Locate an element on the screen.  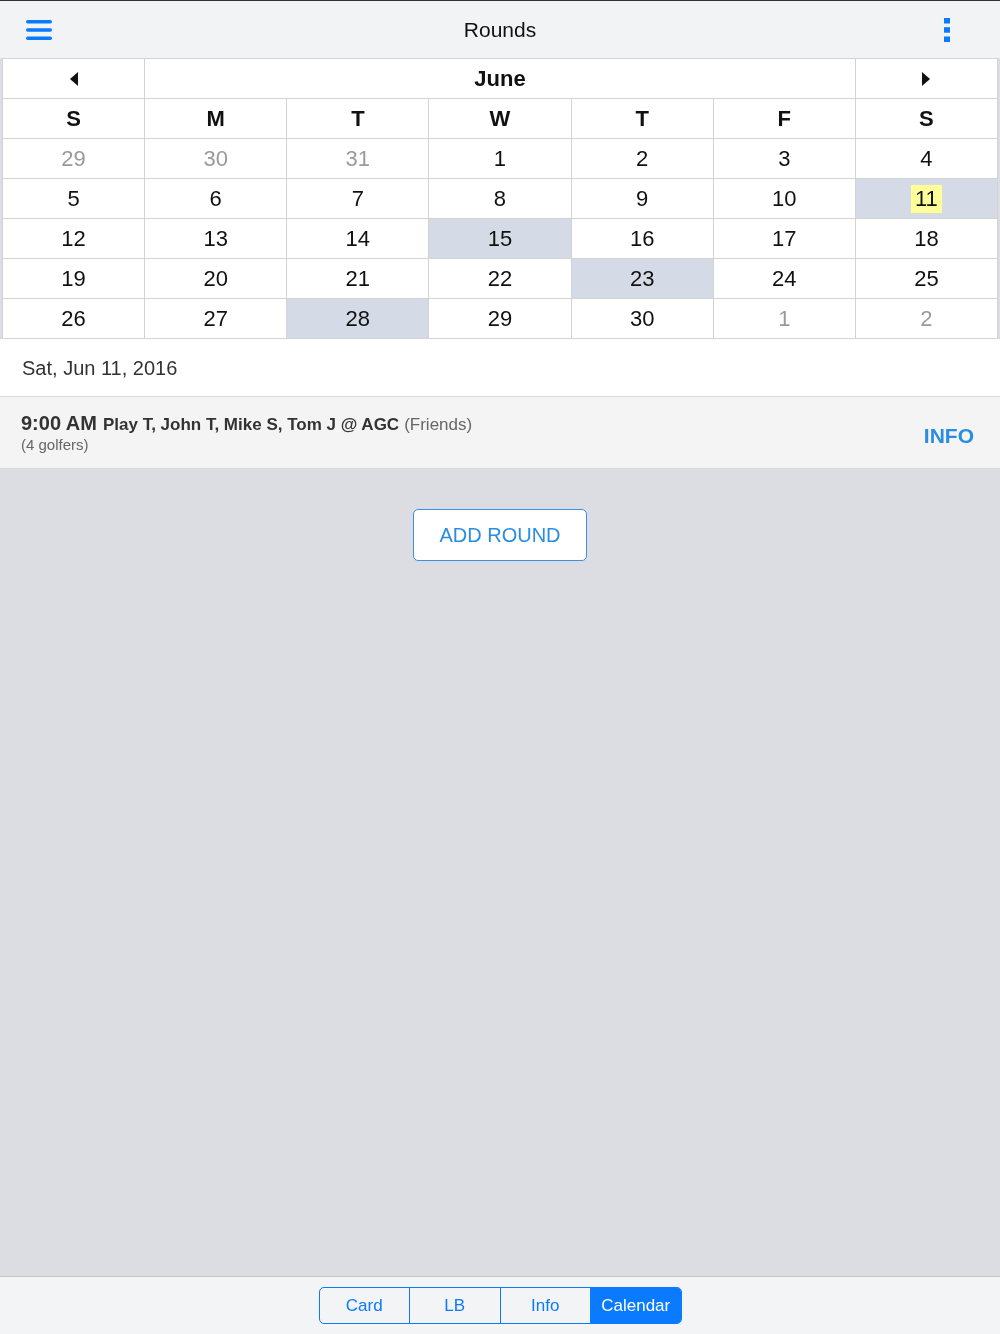
round-time: 9:00 AM is located at coordinates (59, 422).